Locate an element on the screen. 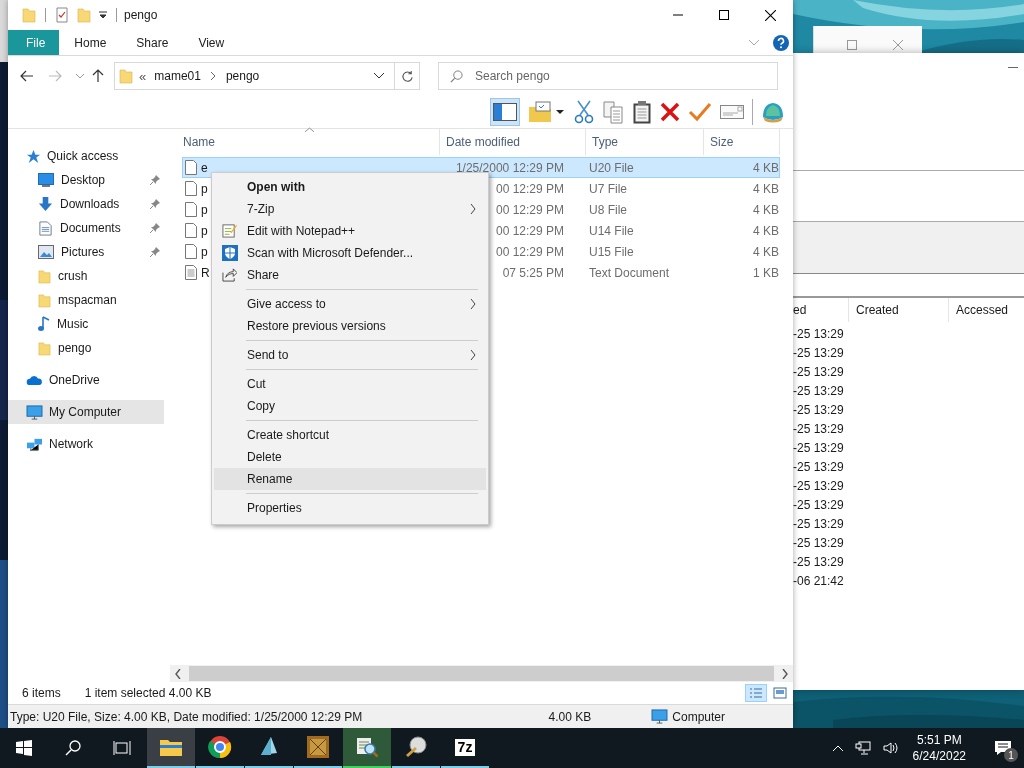 This screenshot has height=768, width=1024. document-icon is located at coordinates (45, 228).